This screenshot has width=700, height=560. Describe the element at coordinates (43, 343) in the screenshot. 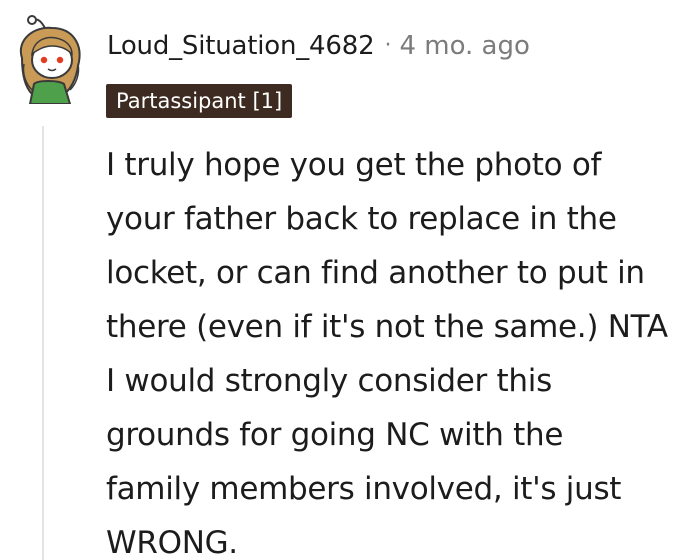

I see `thread-collapse-line` at that location.